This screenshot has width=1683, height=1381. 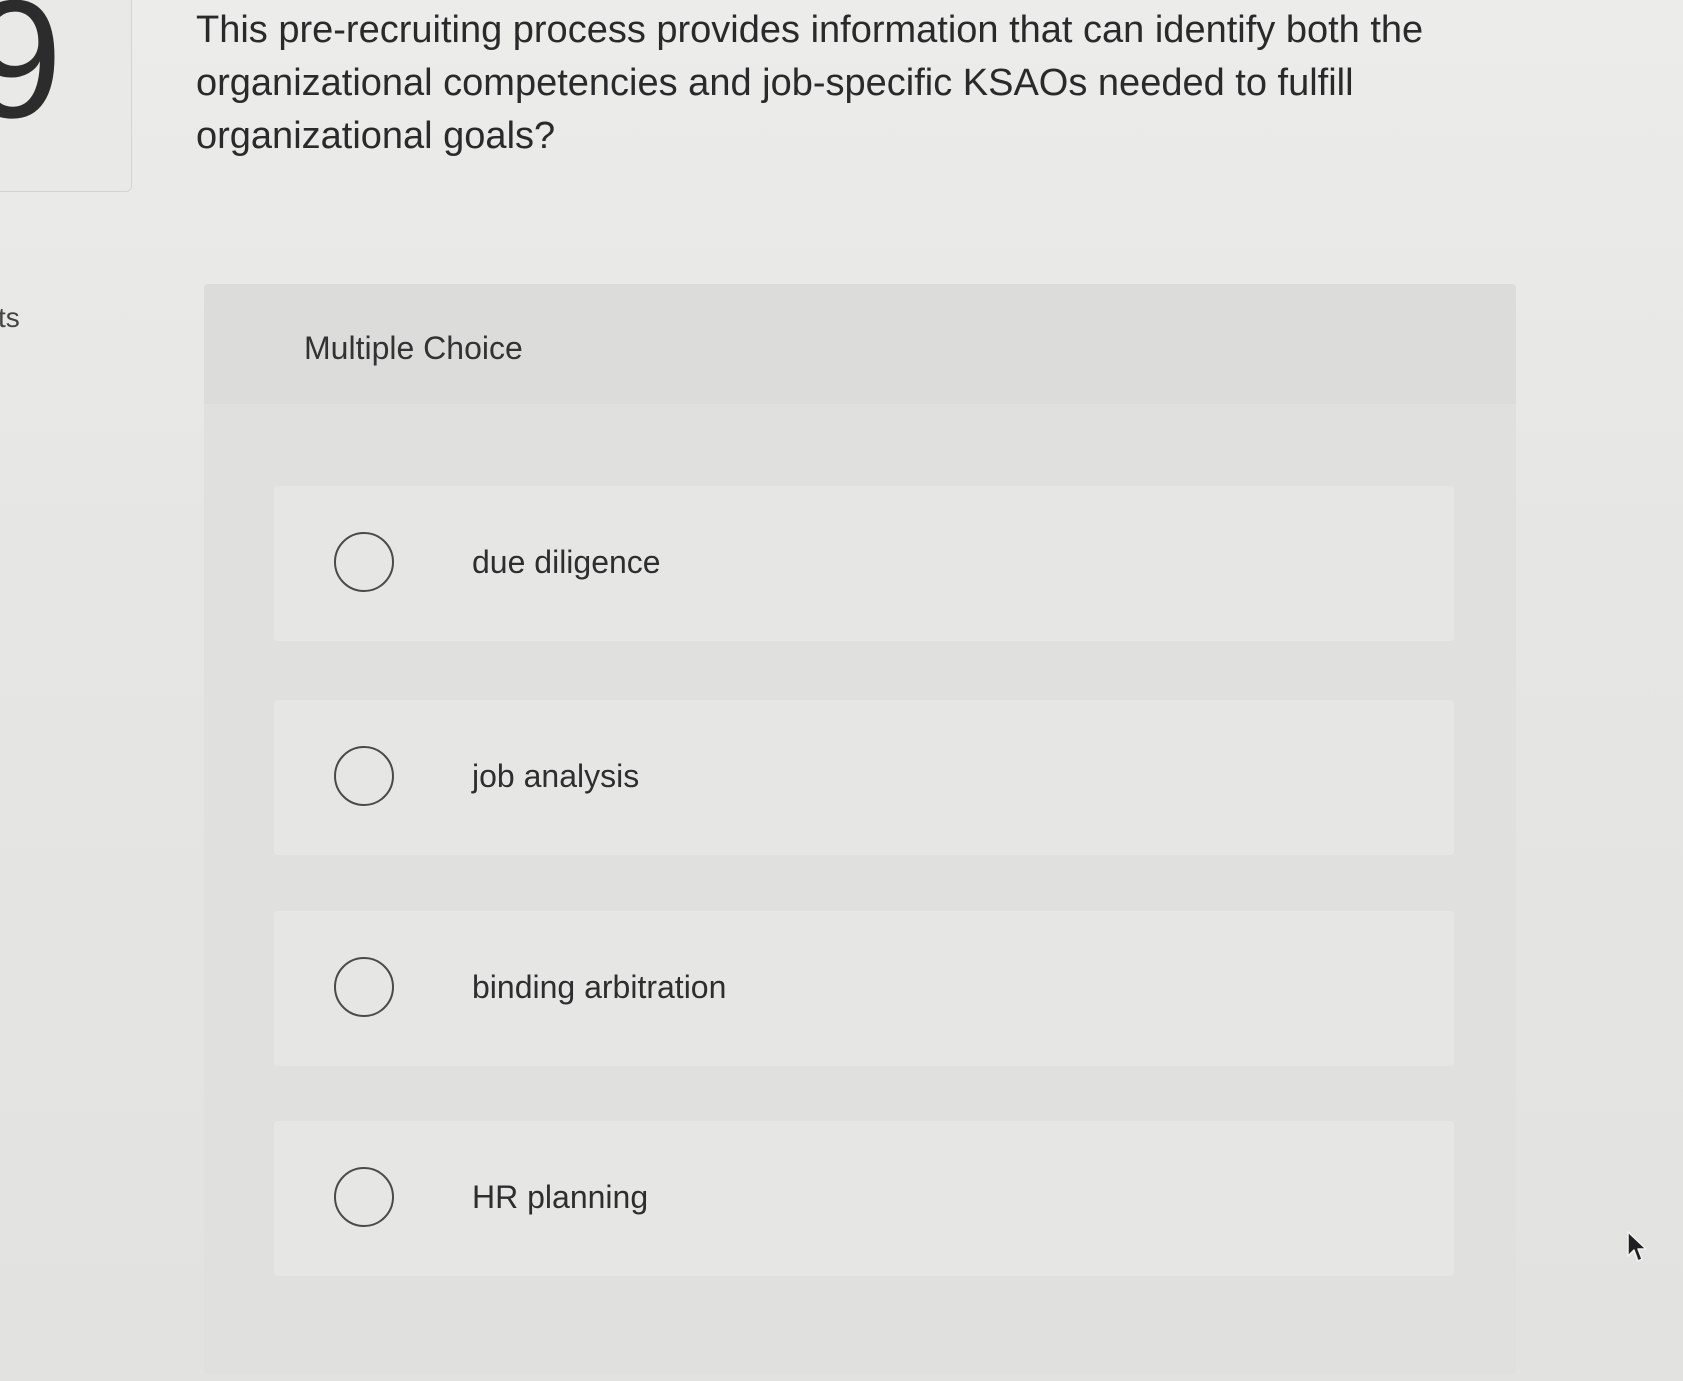 I want to click on option-label: binding arbitration, so click(x=599, y=987).